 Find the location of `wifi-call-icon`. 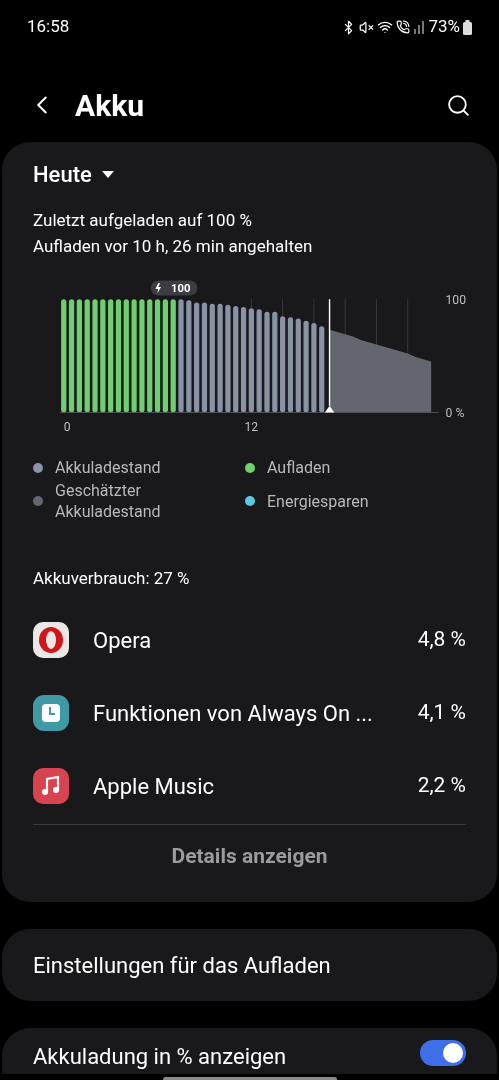

wifi-call-icon is located at coordinates (403, 27).